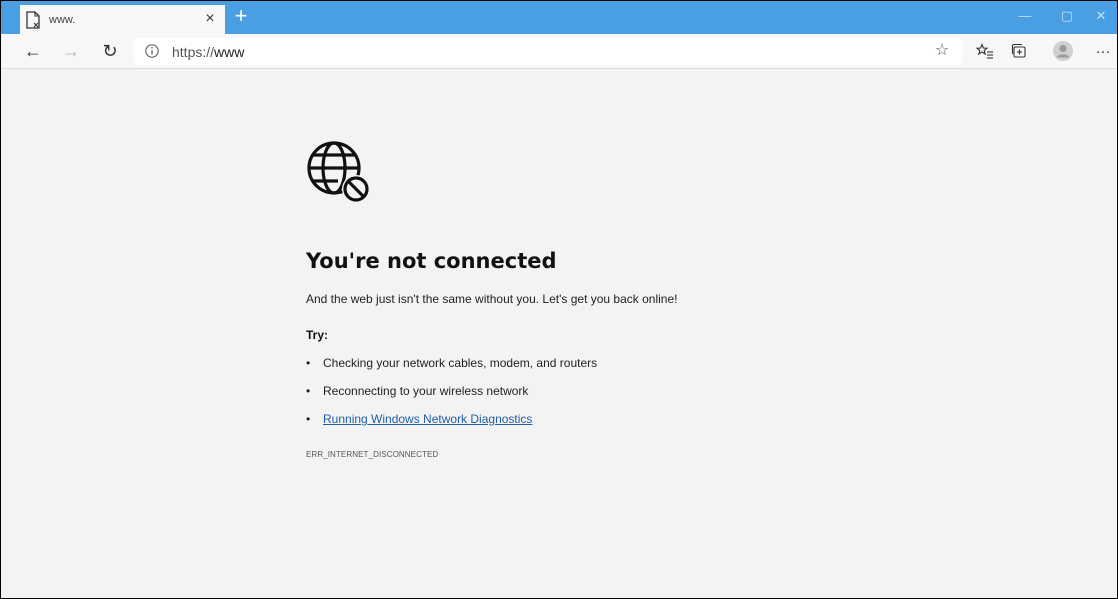 The image size is (1118, 599). Describe the element at coordinates (17, 19) in the screenshot. I see `tab-accent` at that location.